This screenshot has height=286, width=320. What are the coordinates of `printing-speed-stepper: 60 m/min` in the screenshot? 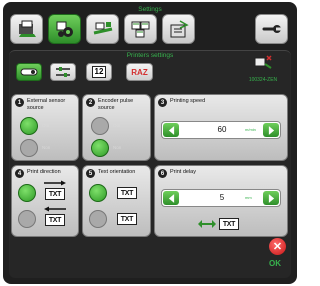 It's located at (221, 130).